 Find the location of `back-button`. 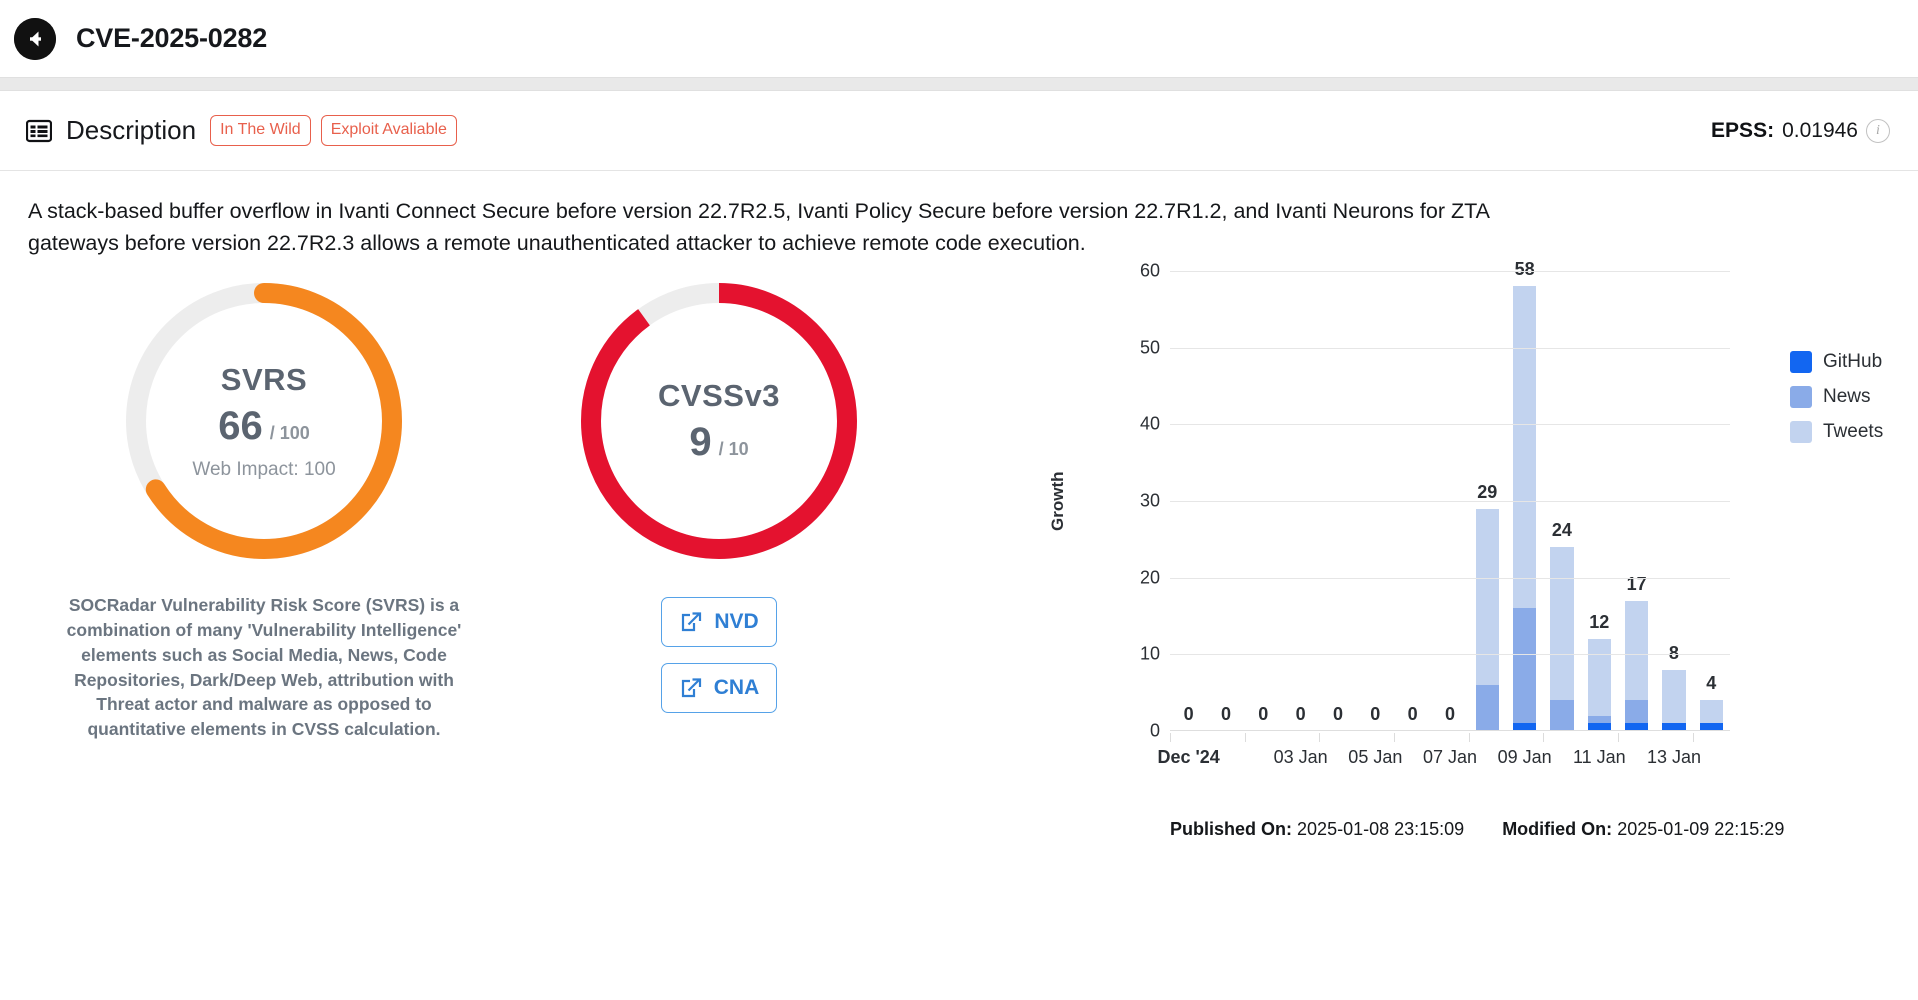

back-button is located at coordinates (35, 38).